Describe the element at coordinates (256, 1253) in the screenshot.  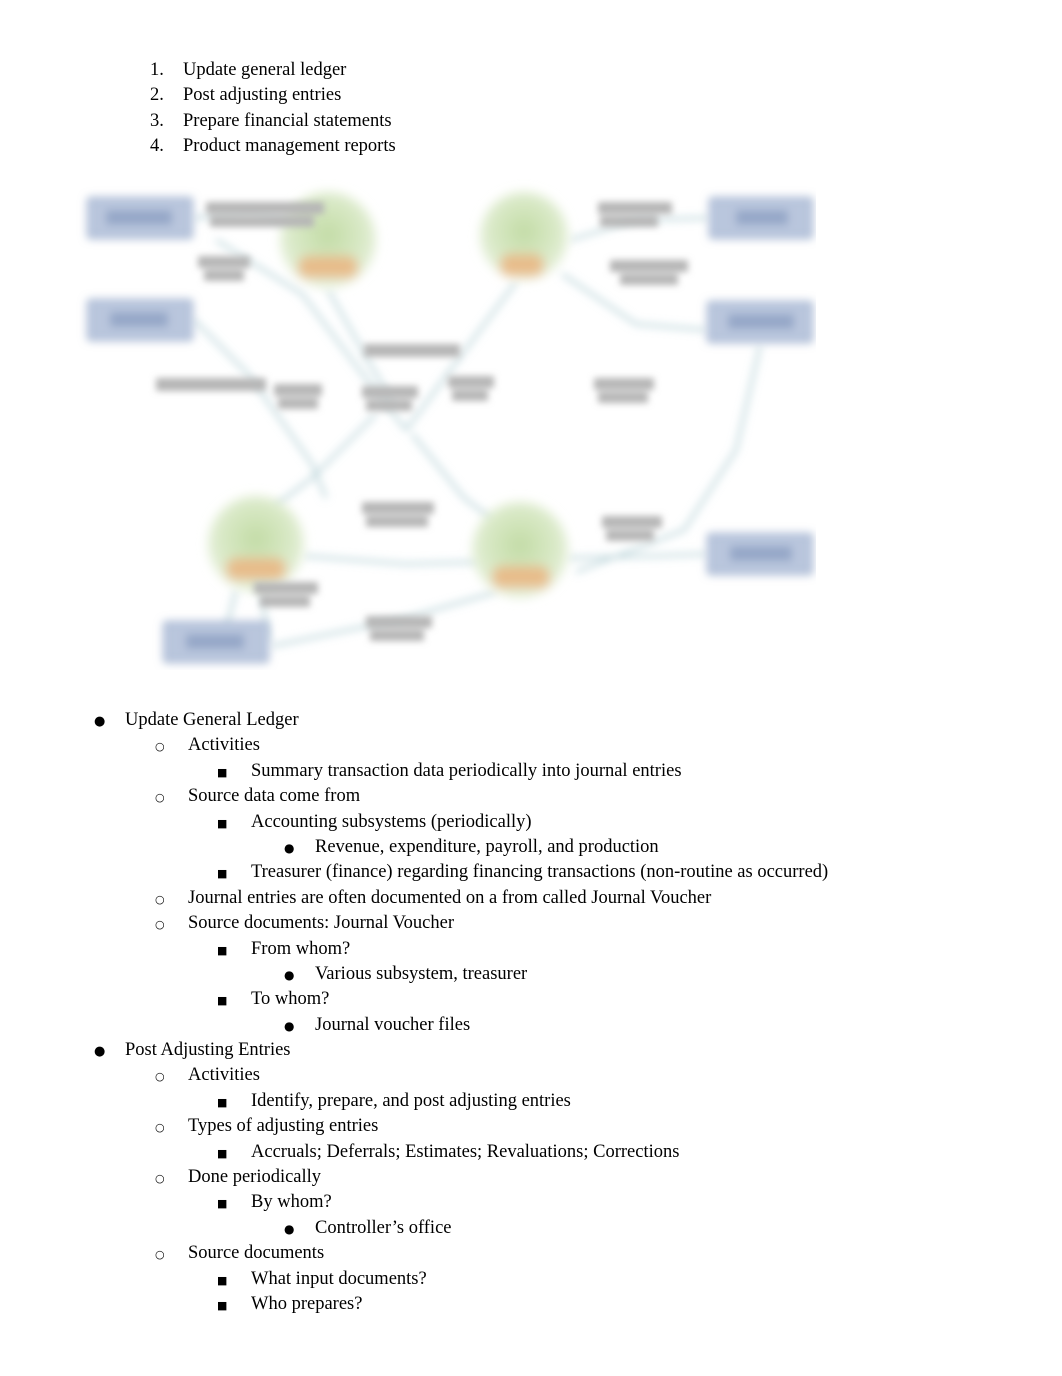
I see `outline-item-text: Source documents` at that location.